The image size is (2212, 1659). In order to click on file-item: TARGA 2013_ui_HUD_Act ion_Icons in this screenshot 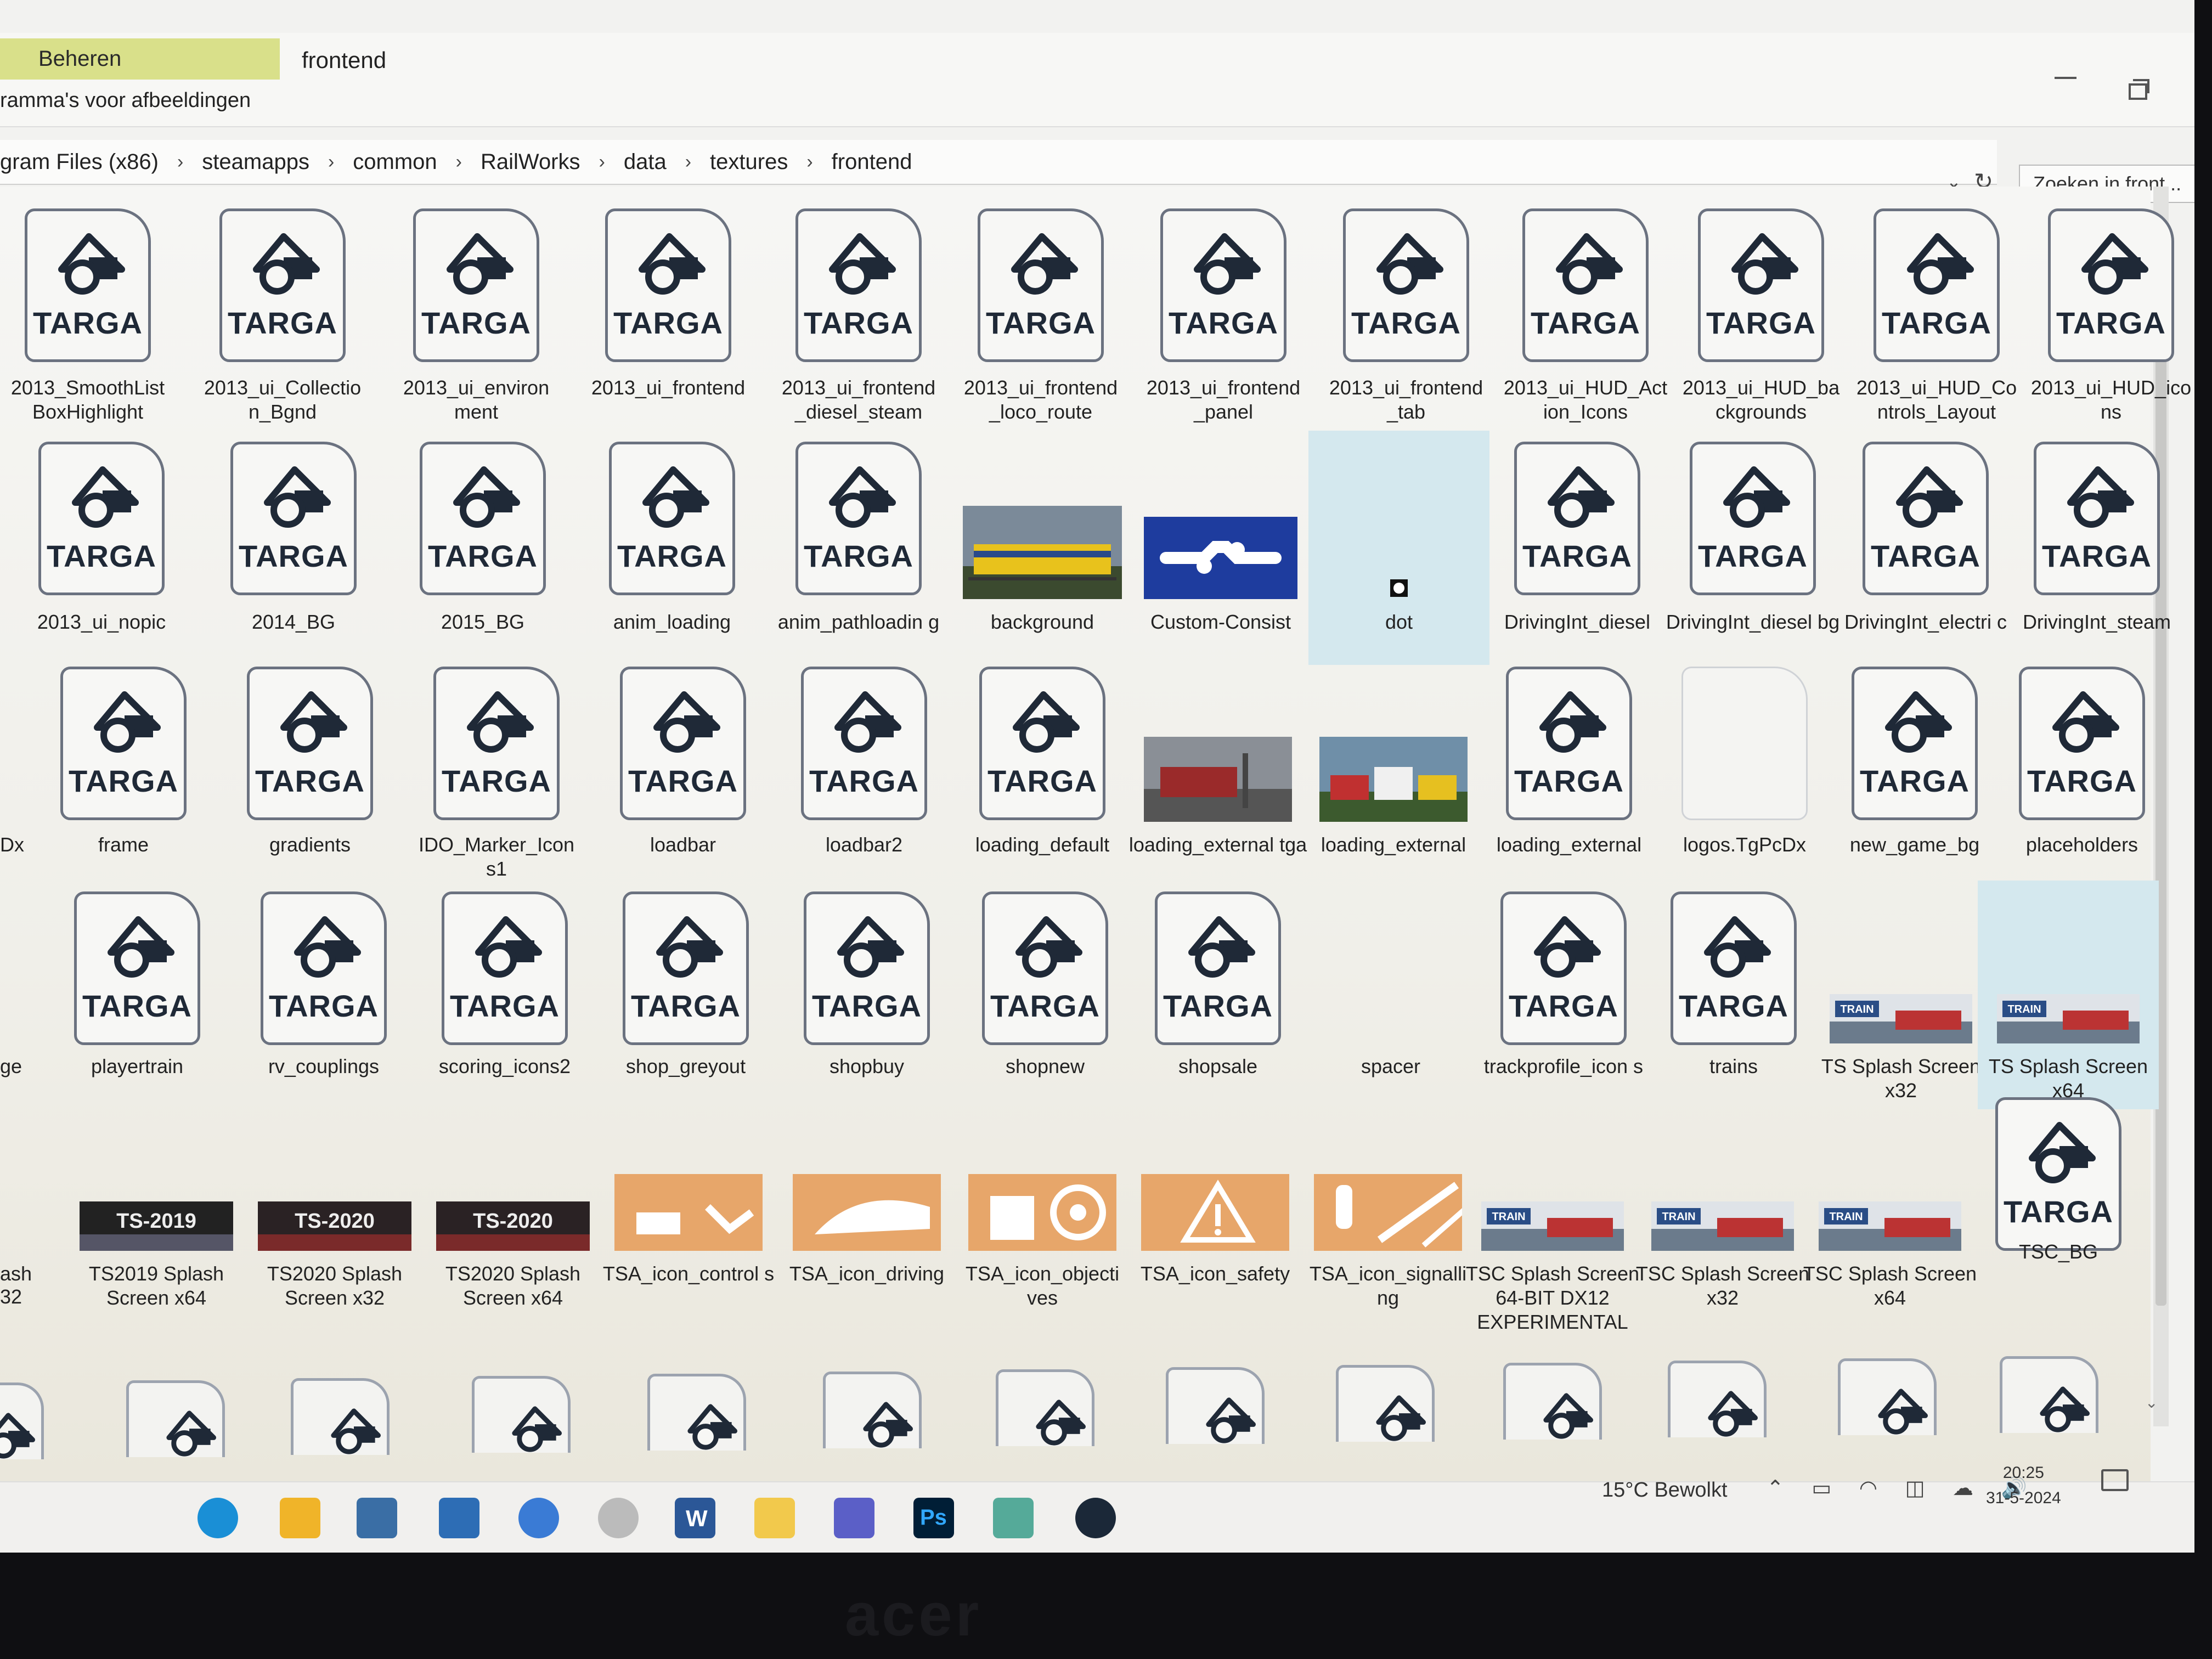, I will do `click(1586, 314)`.